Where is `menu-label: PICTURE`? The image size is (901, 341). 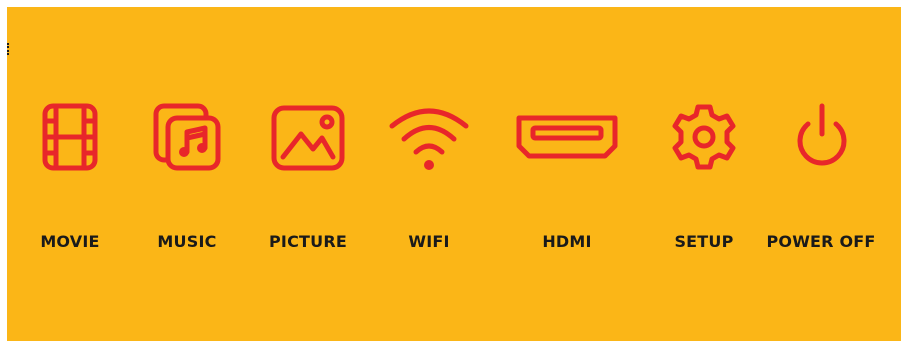
menu-label: PICTURE is located at coordinates (308, 241).